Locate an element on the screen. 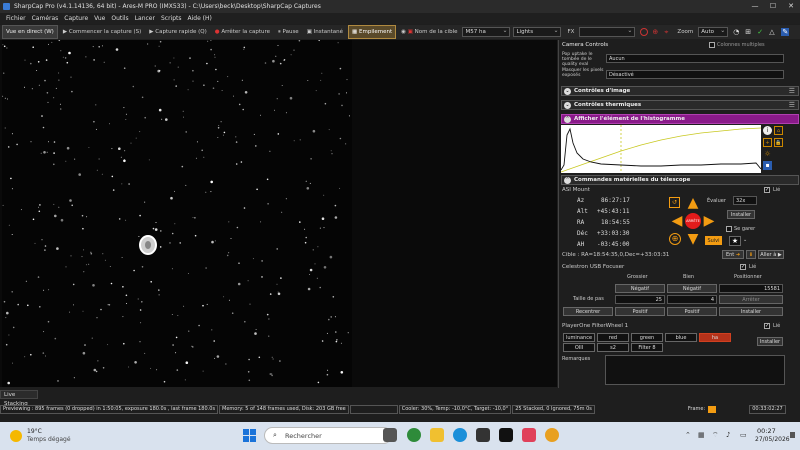 The width and height of the screenshot is (800, 450). triangle-icon: △ is located at coordinates (773, 32).